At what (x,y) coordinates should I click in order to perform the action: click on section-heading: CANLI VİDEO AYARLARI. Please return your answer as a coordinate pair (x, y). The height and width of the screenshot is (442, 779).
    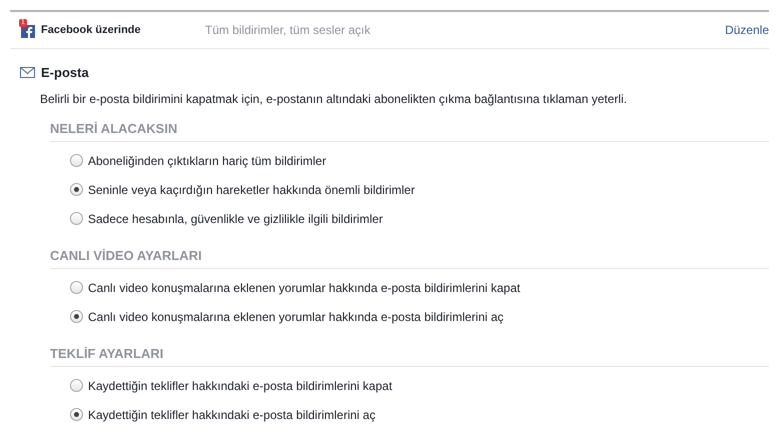
    Looking at the image, I should click on (409, 258).